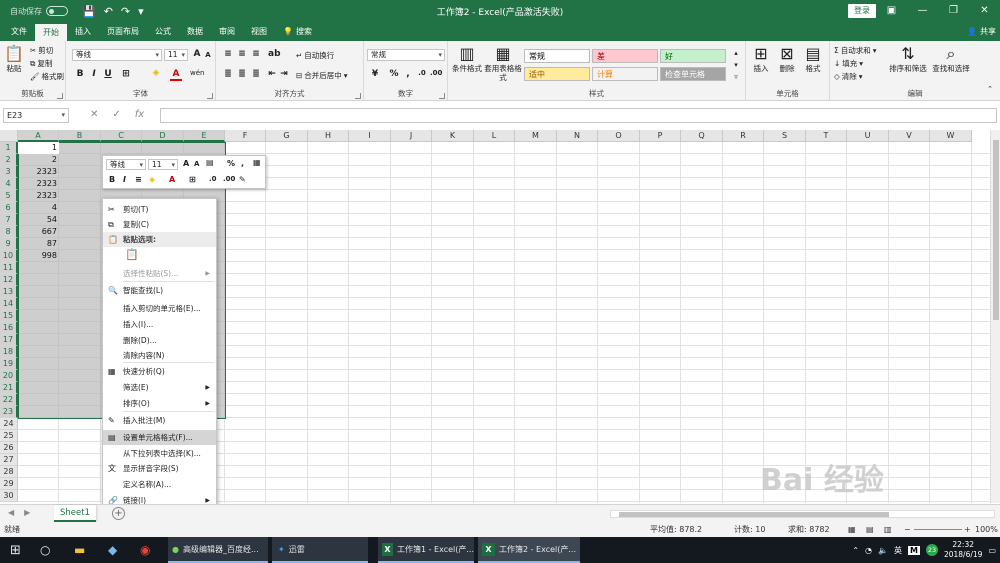 The image size is (1000, 563). I want to click on gallery-up-icon: ▴, so click(736, 53).